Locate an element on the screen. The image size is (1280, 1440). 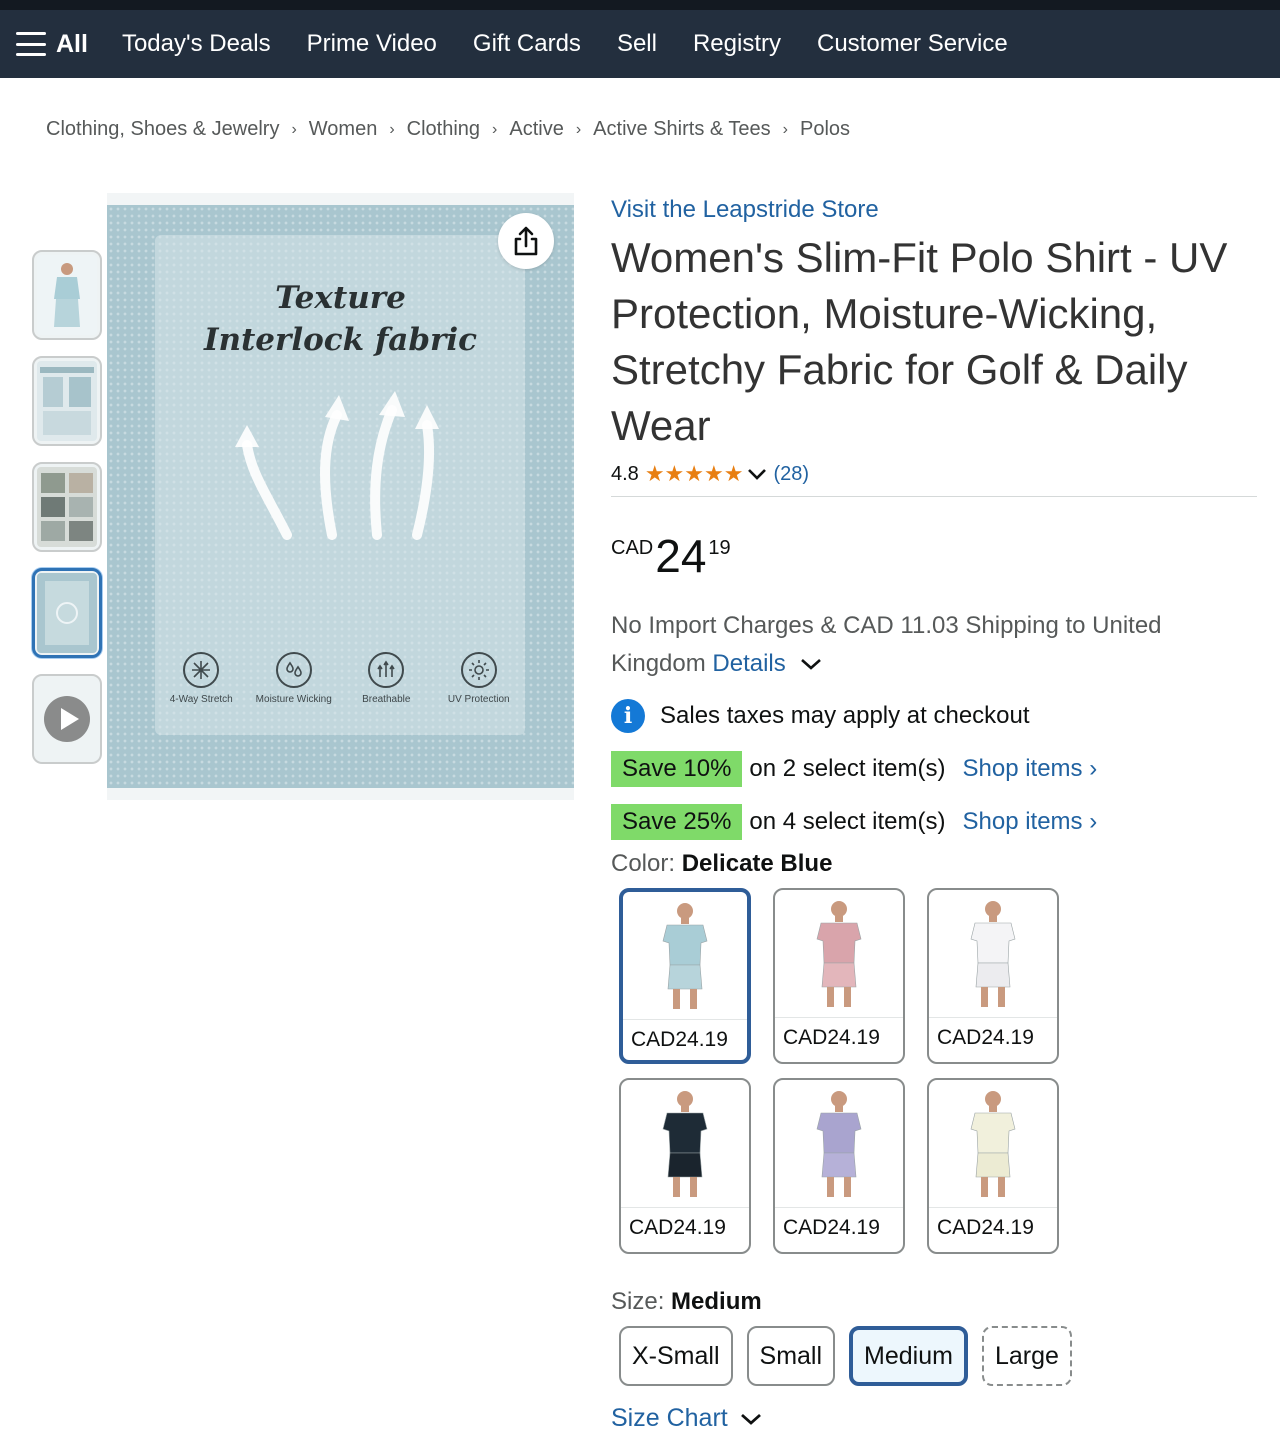
sun-icon is located at coordinates (478, 670).